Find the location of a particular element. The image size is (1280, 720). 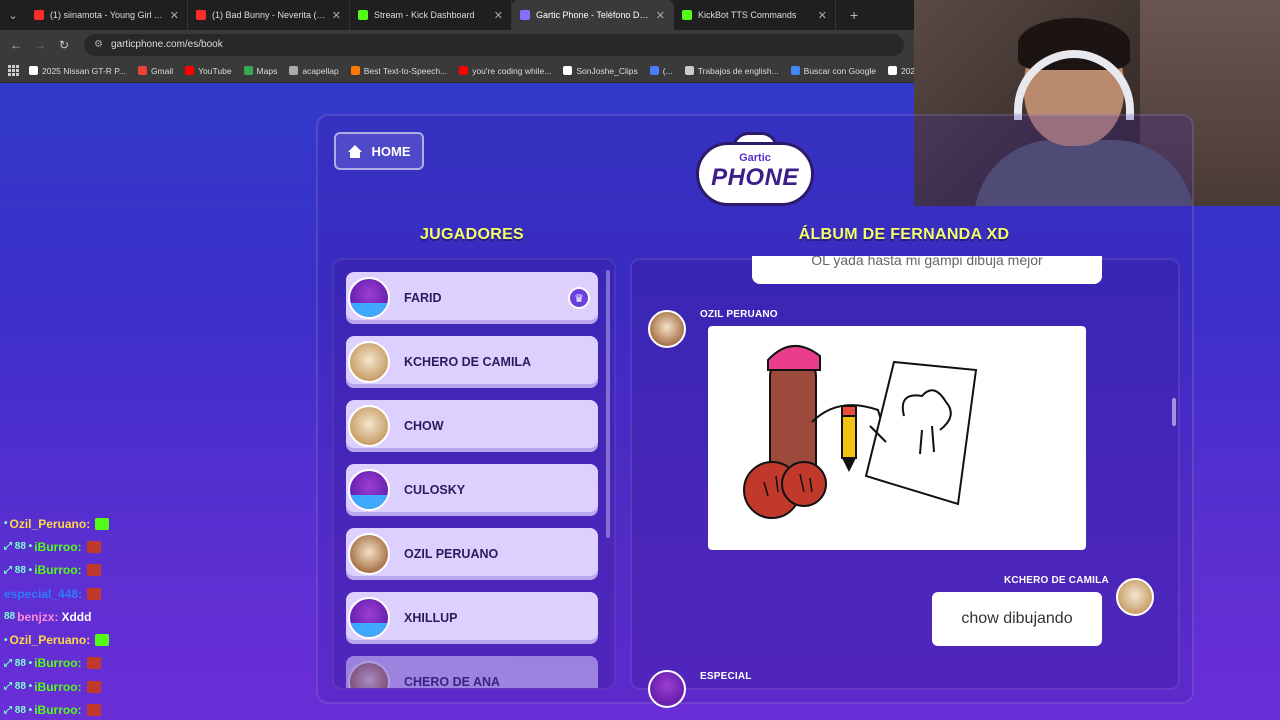

tab-title: KickBot TTS Commands is located at coordinates (747, 15).